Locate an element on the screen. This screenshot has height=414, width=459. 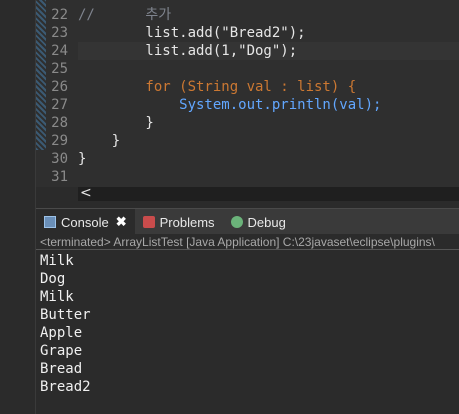
close-icon: ✖ is located at coordinates (121, 222).